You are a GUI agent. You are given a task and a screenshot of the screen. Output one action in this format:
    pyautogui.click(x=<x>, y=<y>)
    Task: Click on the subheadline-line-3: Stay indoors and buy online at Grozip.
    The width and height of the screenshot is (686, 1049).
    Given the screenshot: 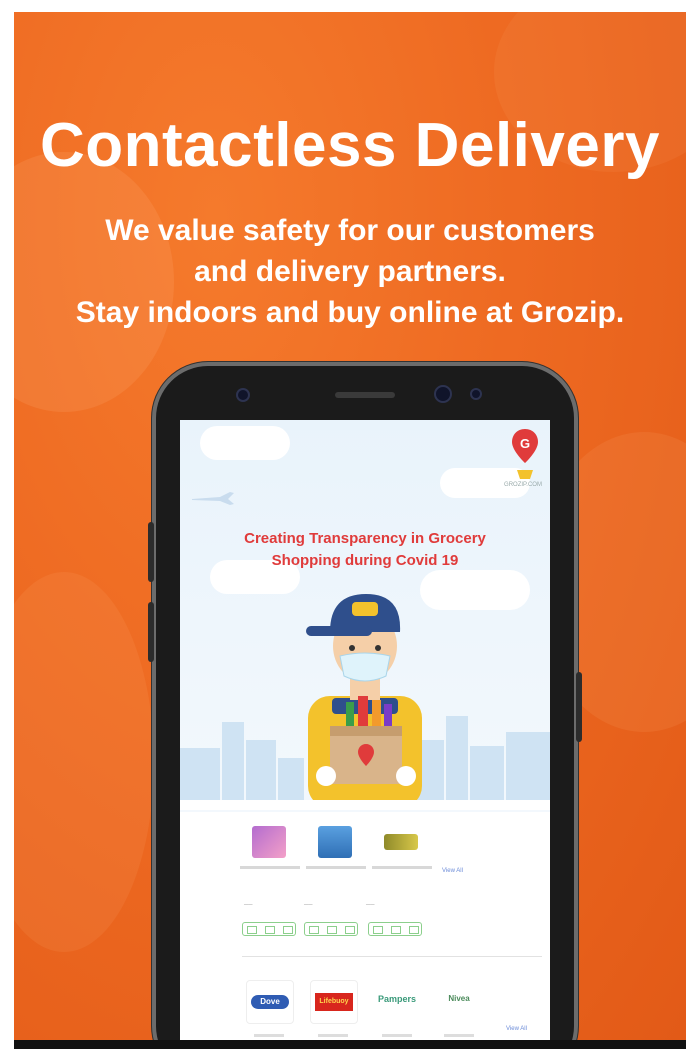 What is the action you would take?
    pyautogui.click(x=350, y=312)
    